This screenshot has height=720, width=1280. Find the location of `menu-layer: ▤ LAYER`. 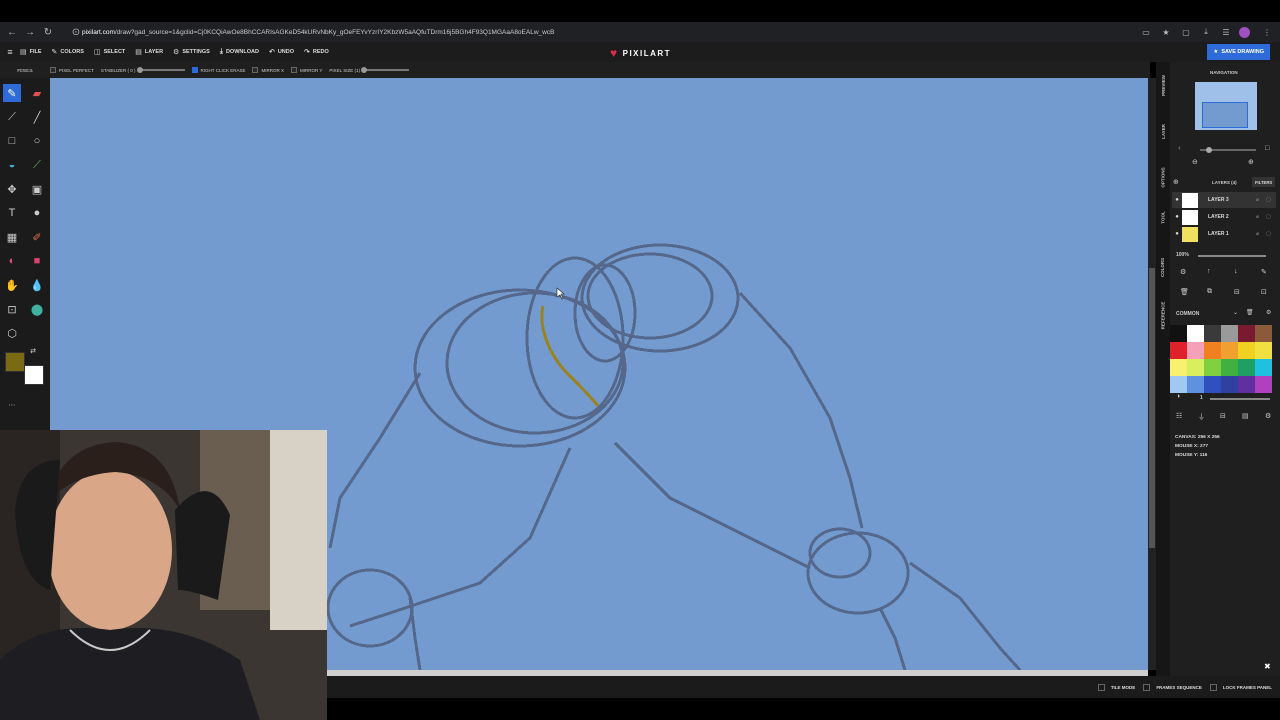

menu-layer: ▤ LAYER is located at coordinates (149, 52).